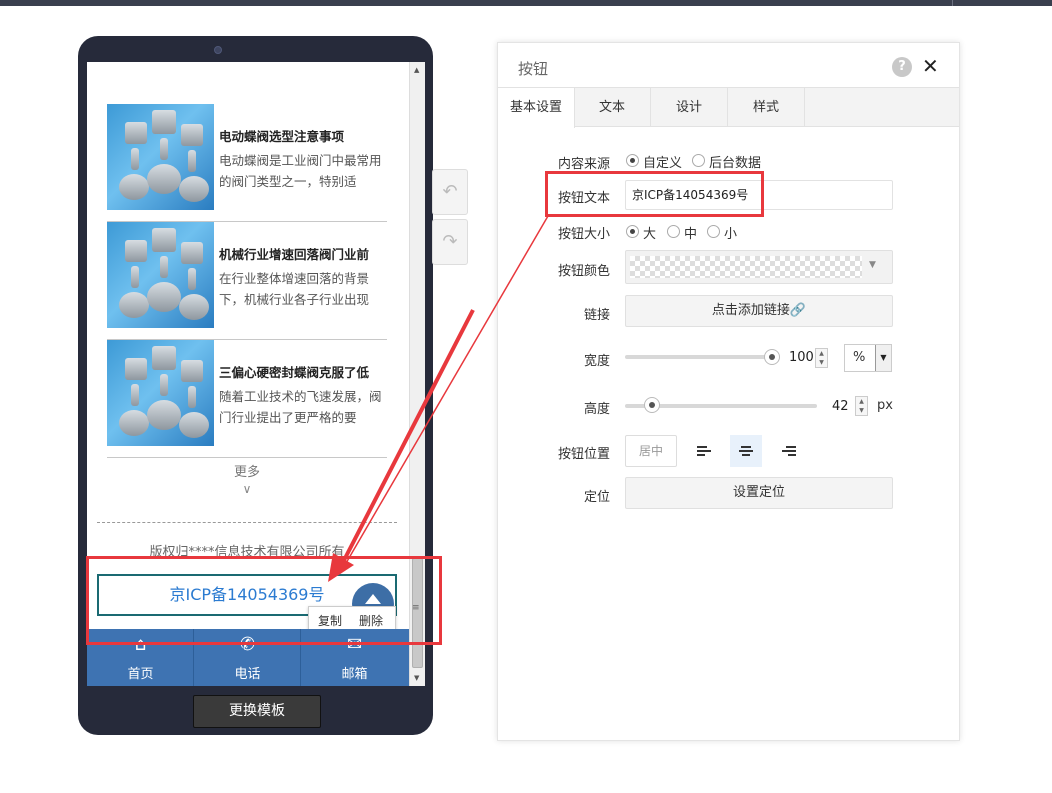  Describe the element at coordinates (406, 439) in the screenshot. I see `annotation-thick-line` at that location.